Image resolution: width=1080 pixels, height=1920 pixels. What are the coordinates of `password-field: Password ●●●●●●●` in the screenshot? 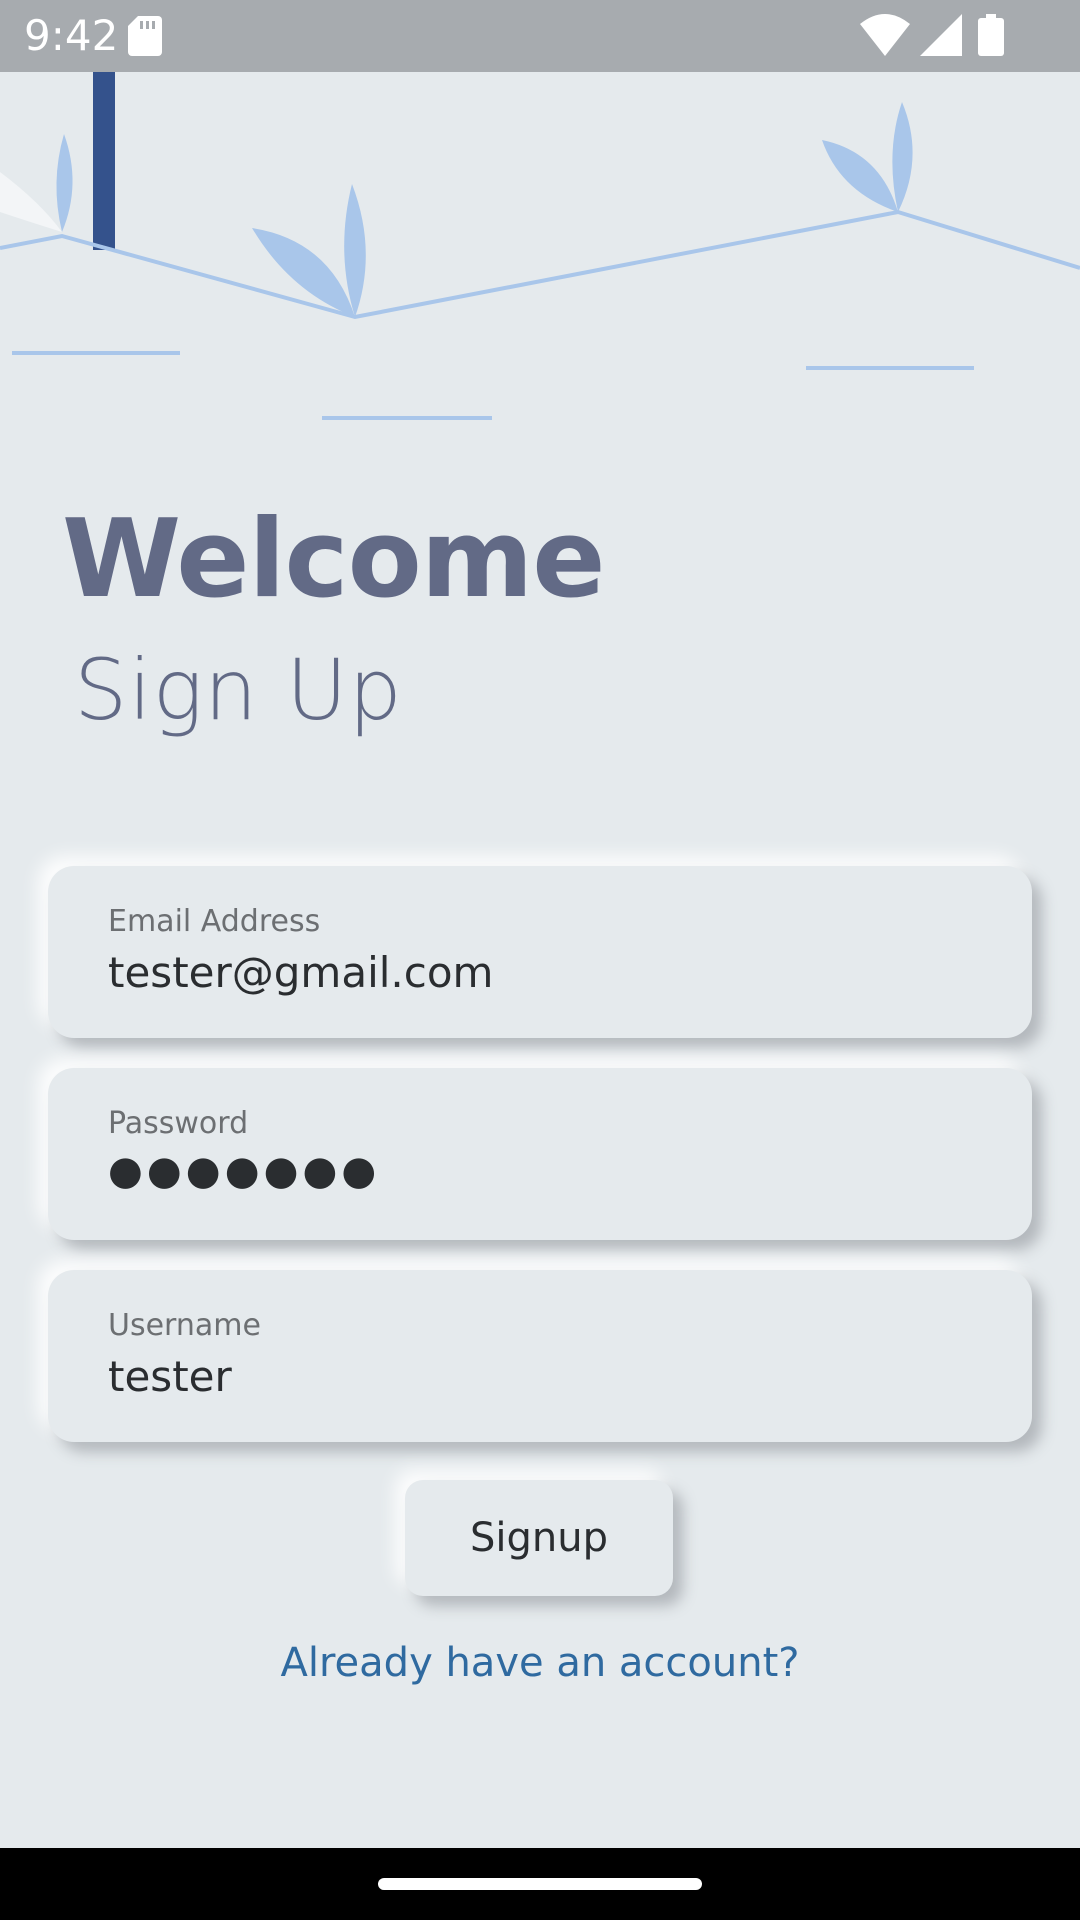 It's located at (540, 1154).